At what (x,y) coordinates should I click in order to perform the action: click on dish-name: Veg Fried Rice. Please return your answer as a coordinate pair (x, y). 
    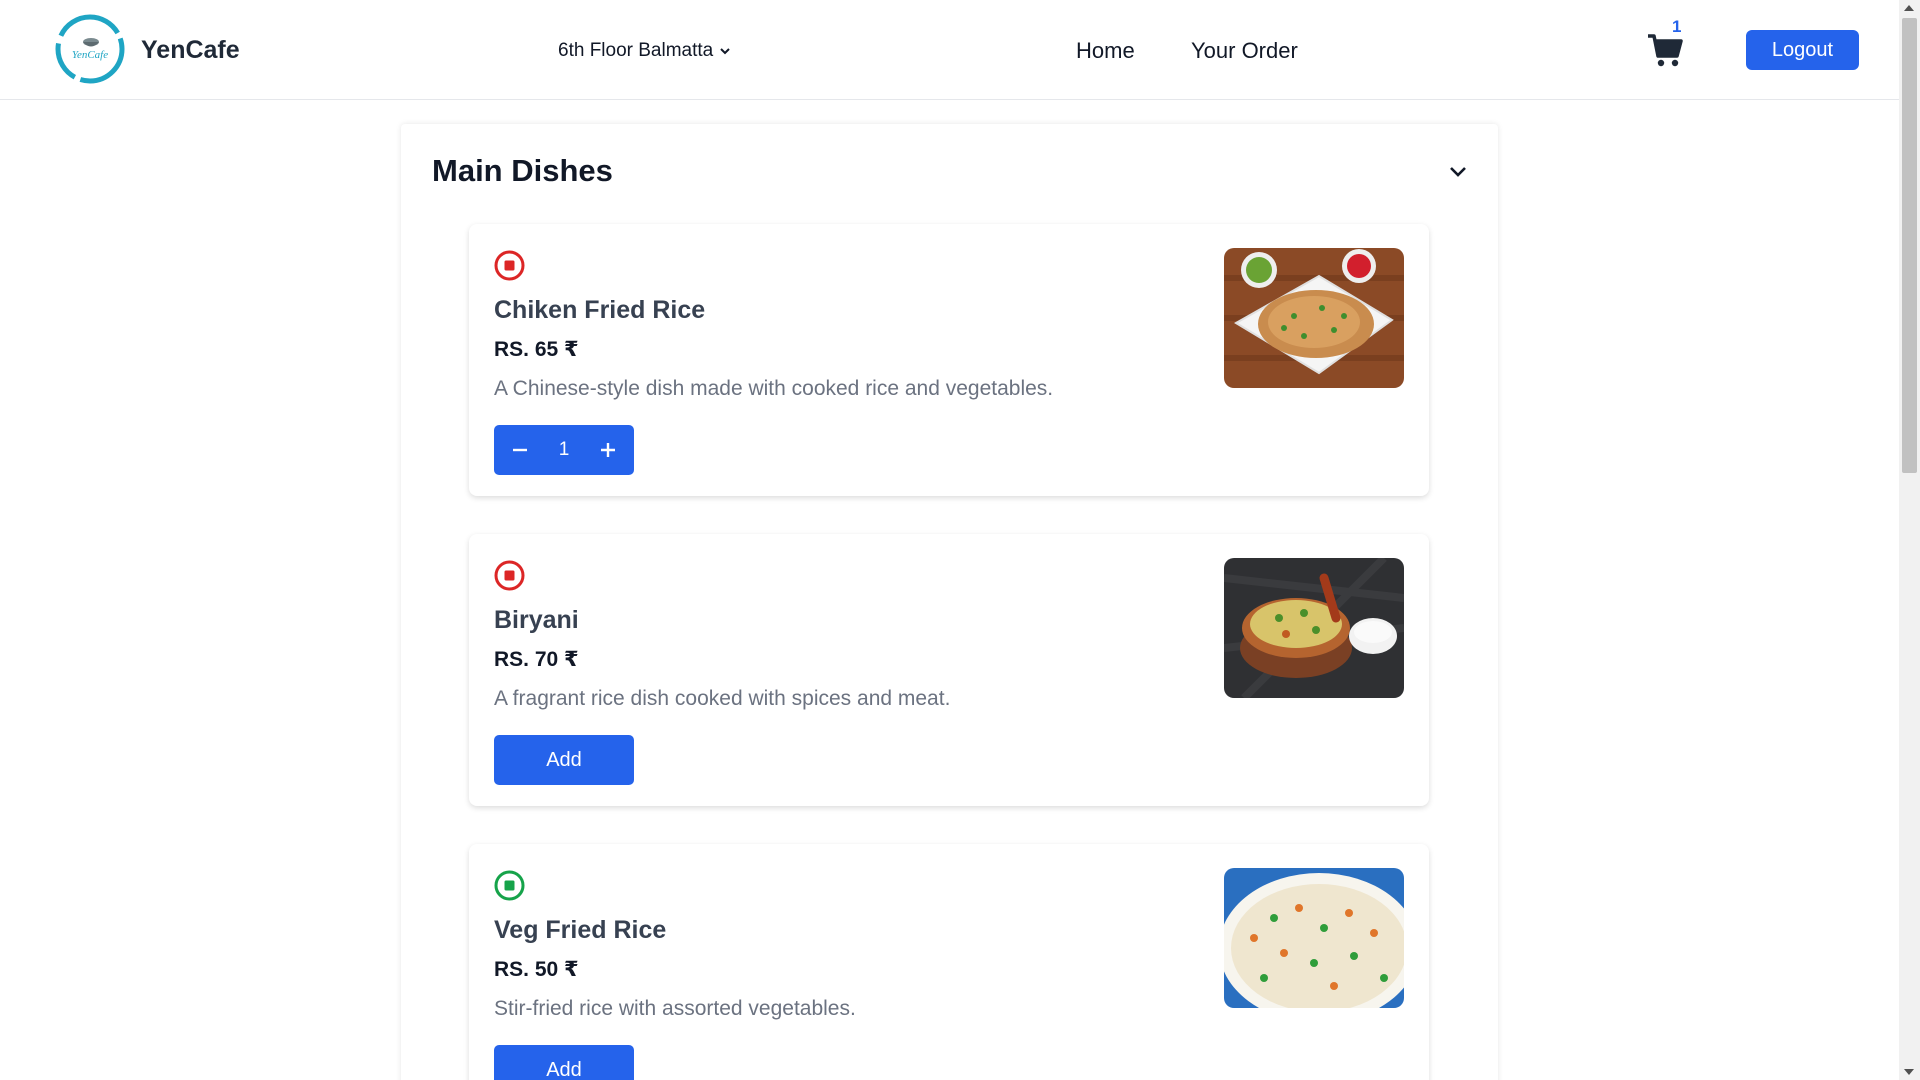
    Looking at the image, I should click on (580, 930).